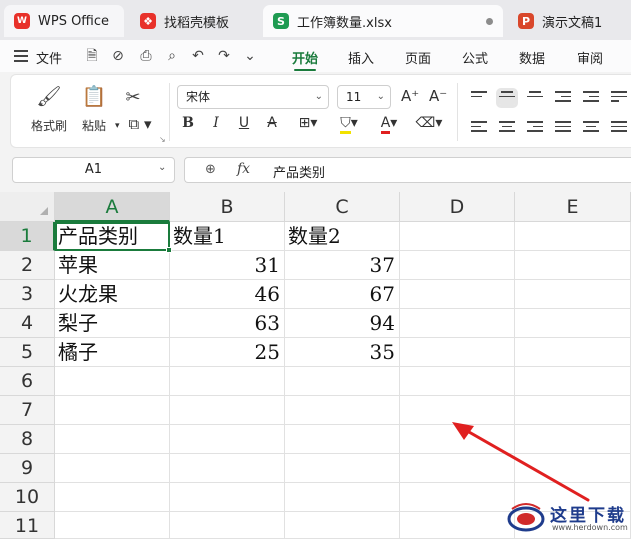  What do you see at coordinates (112, 207) in the screenshot?
I see `column-header-a: A` at bounding box center [112, 207].